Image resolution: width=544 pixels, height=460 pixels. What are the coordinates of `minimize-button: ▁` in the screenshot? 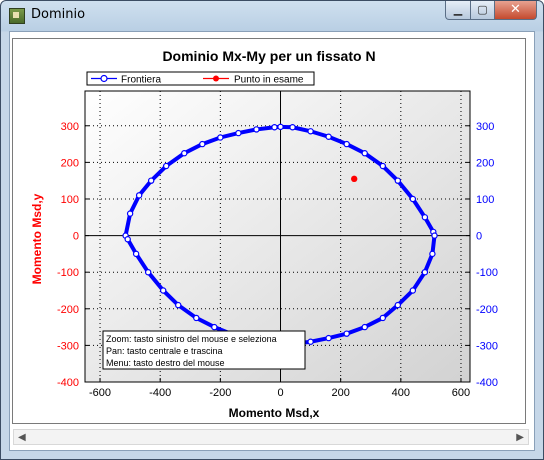 It's located at (458, 10).